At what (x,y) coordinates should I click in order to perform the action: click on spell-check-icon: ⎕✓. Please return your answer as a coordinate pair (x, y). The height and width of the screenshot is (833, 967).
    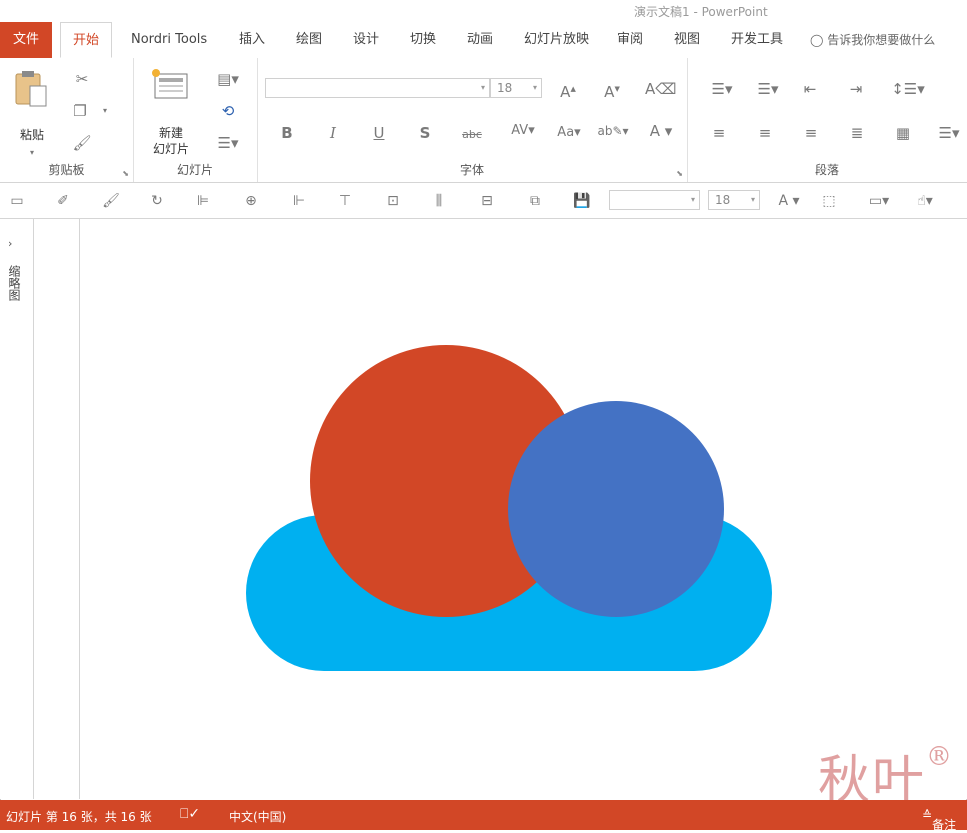
    Looking at the image, I should click on (190, 814).